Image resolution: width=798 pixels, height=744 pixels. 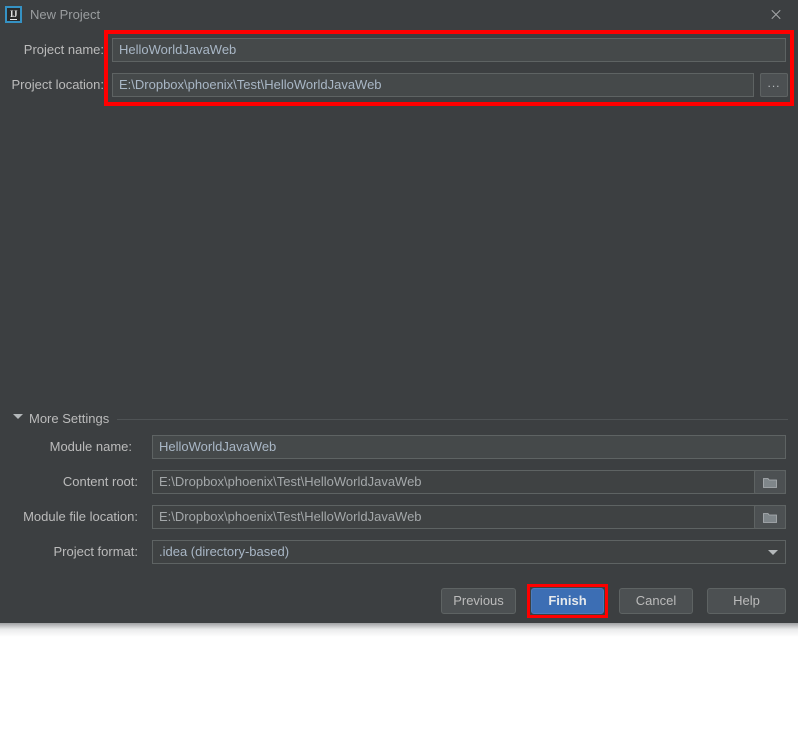 What do you see at coordinates (469, 447) in the screenshot?
I see `module-name-input: HelloWorldJavaWeb` at bounding box center [469, 447].